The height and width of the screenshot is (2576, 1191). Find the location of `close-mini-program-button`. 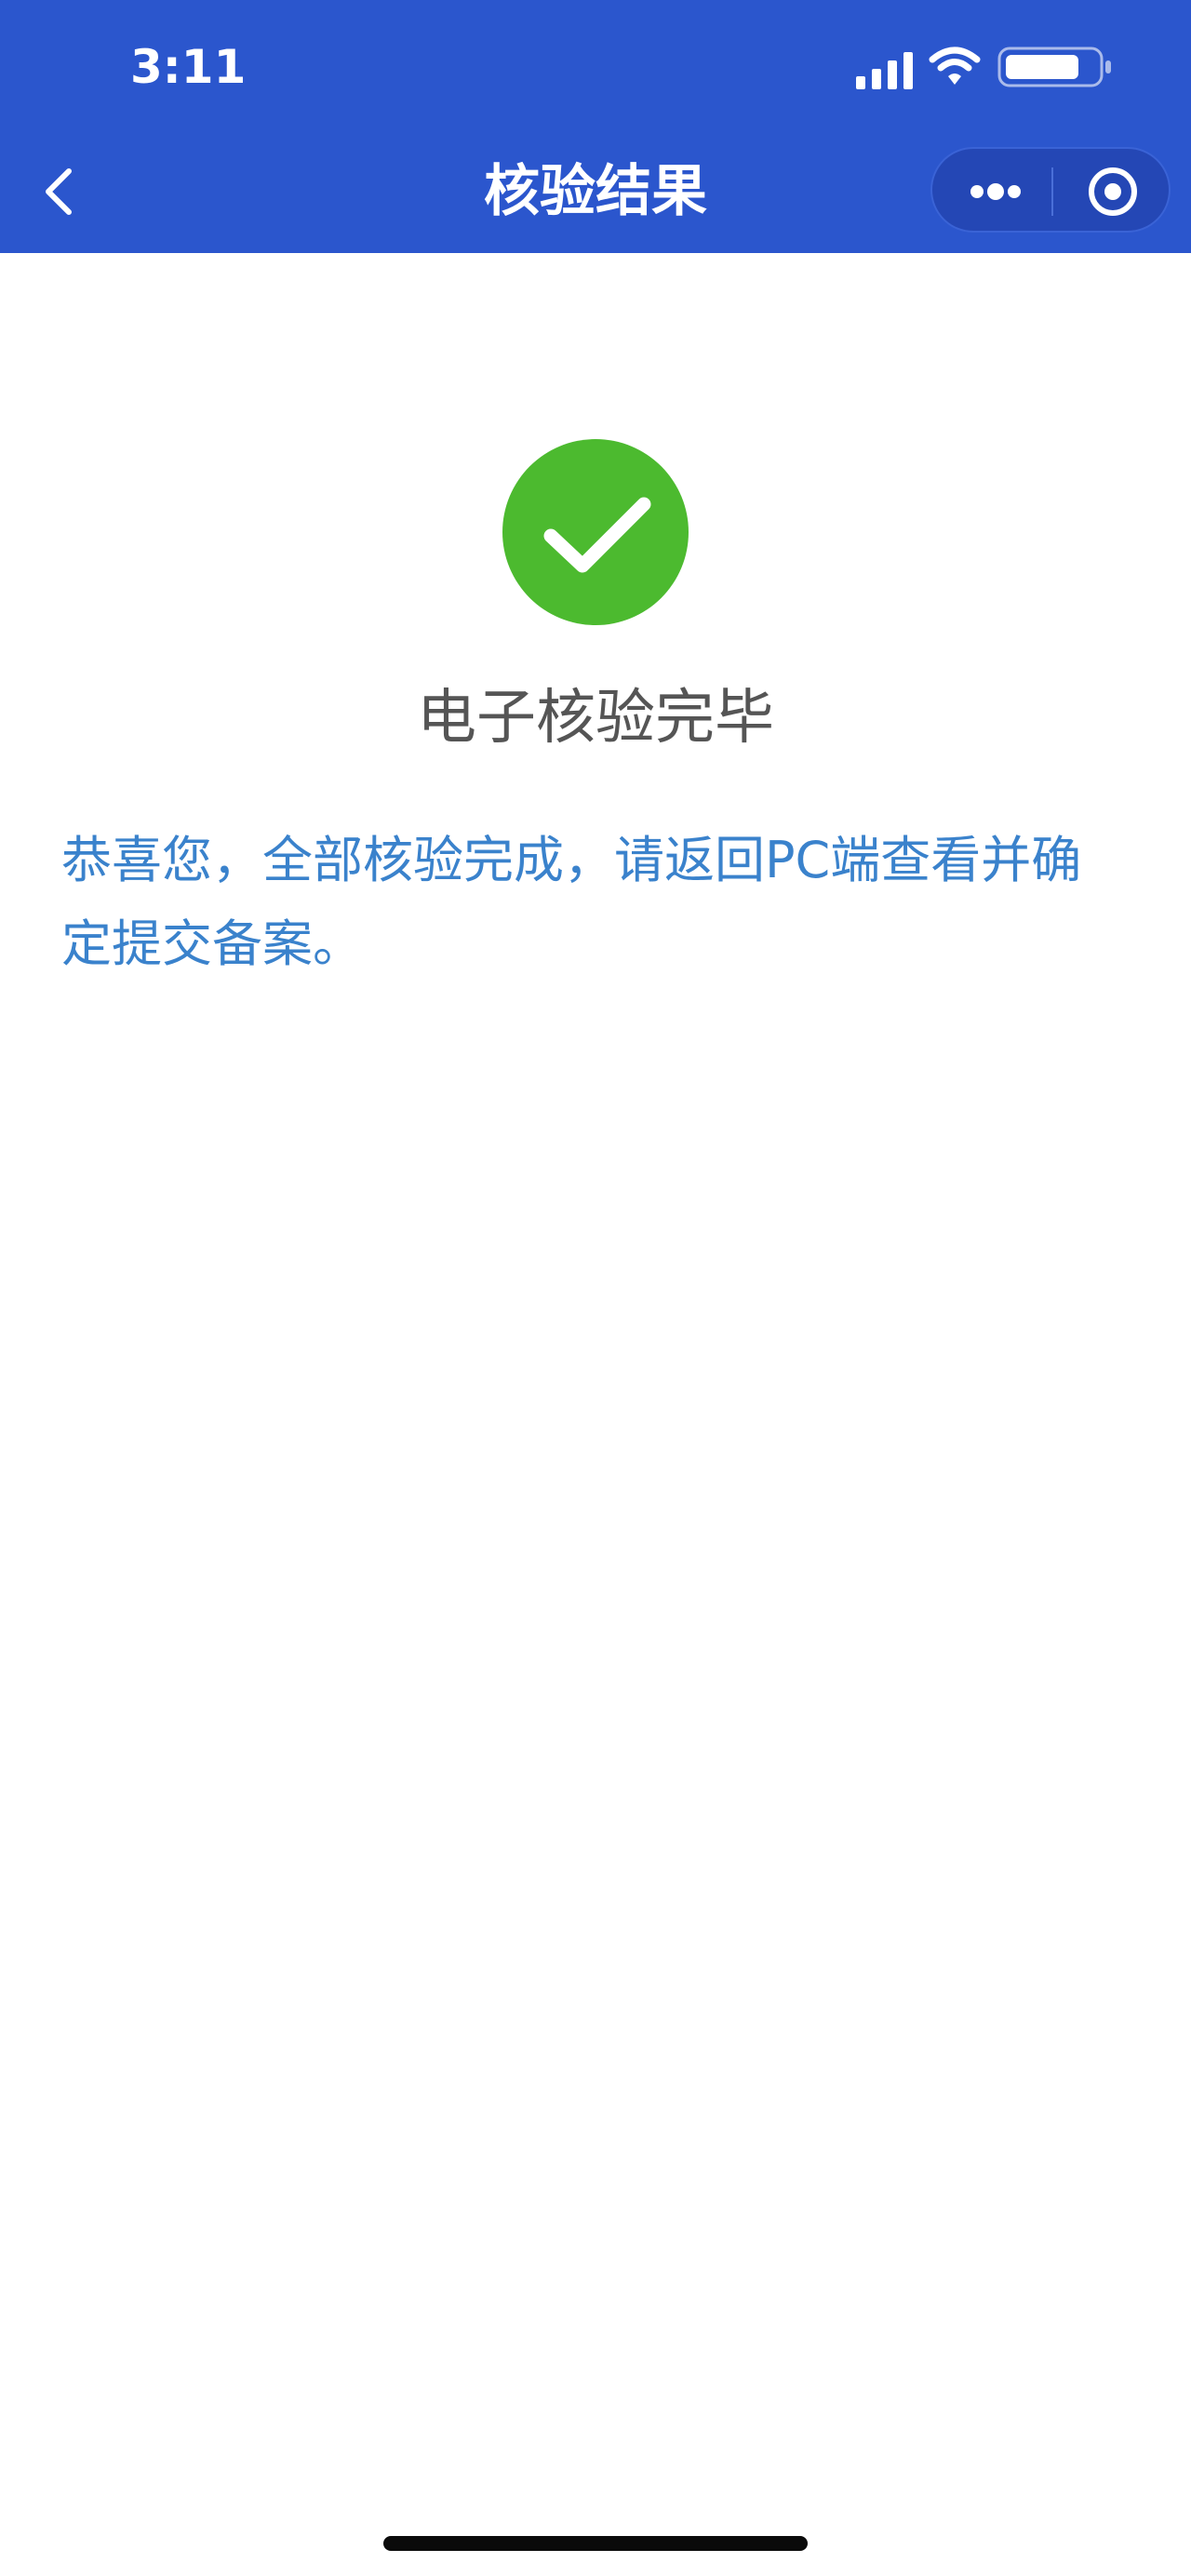

close-mini-program-button is located at coordinates (1109, 190).